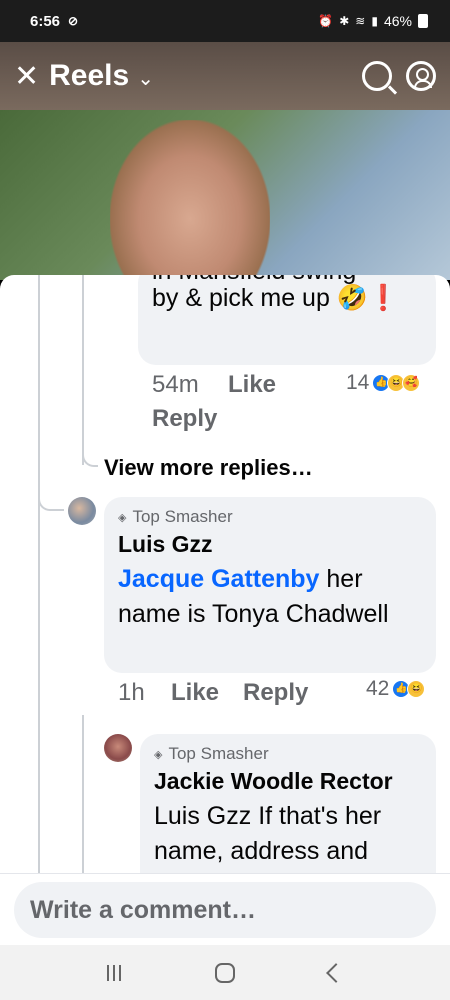  Describe the element at coordinates (270, 544) in the screenshot. I see `comment-author: Luis Gzz` at that location.